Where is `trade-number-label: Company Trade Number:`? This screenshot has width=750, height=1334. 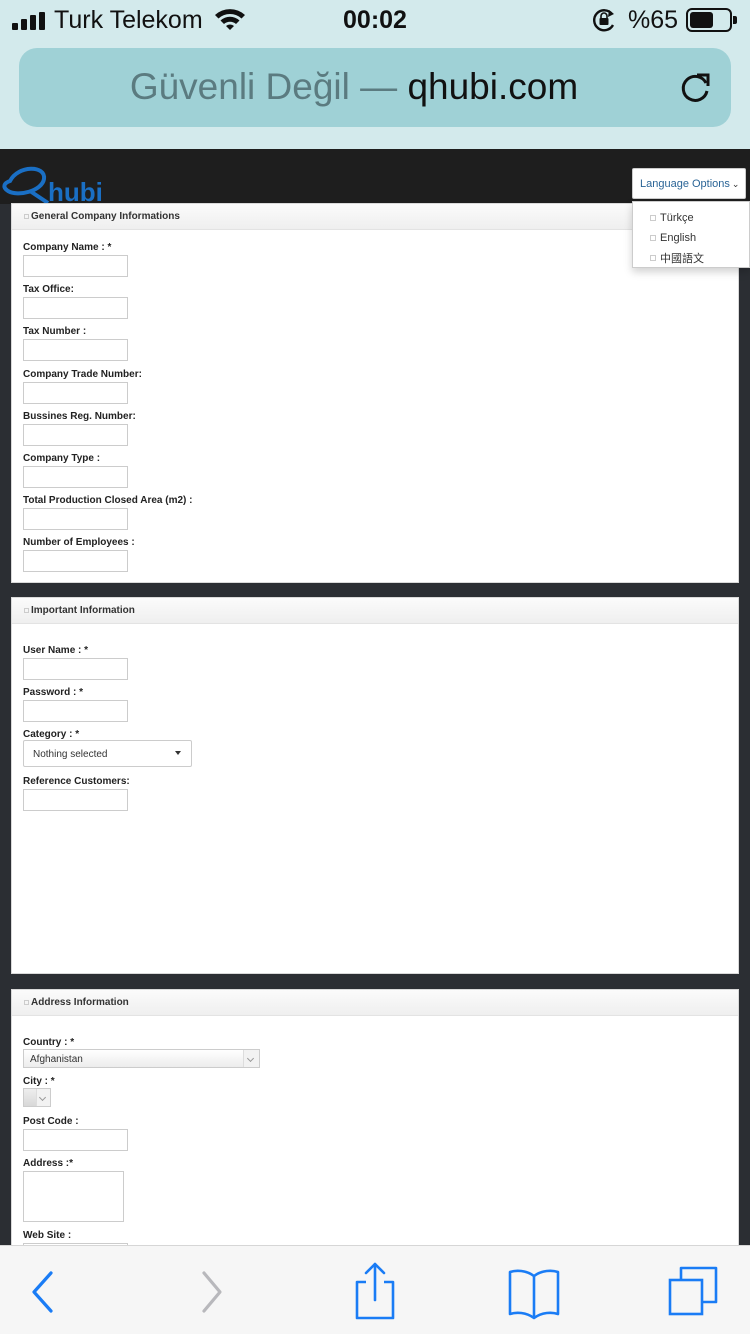
trade-number-label: Company Trade Number: is located at coordinates (82, 374).